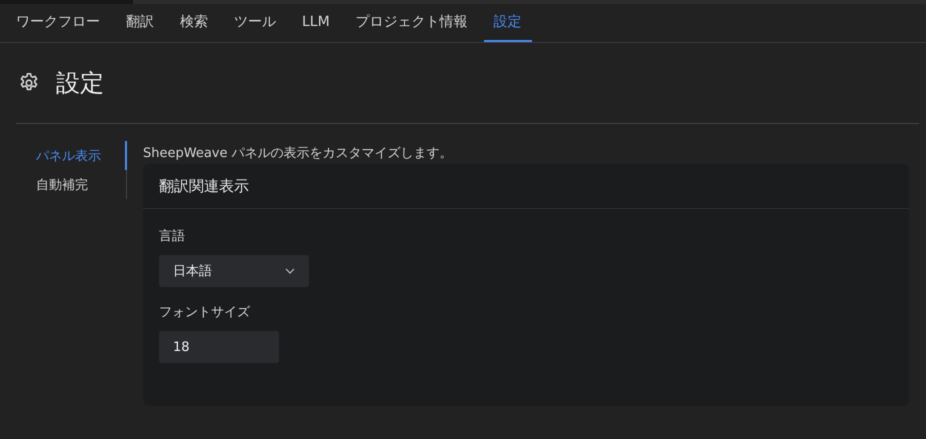 Image resolution: width=926 pixels, height=439 pixels. Describe the element at coordinates (172, 236) in the screenshot. I see `field-label: 言語` at that location.